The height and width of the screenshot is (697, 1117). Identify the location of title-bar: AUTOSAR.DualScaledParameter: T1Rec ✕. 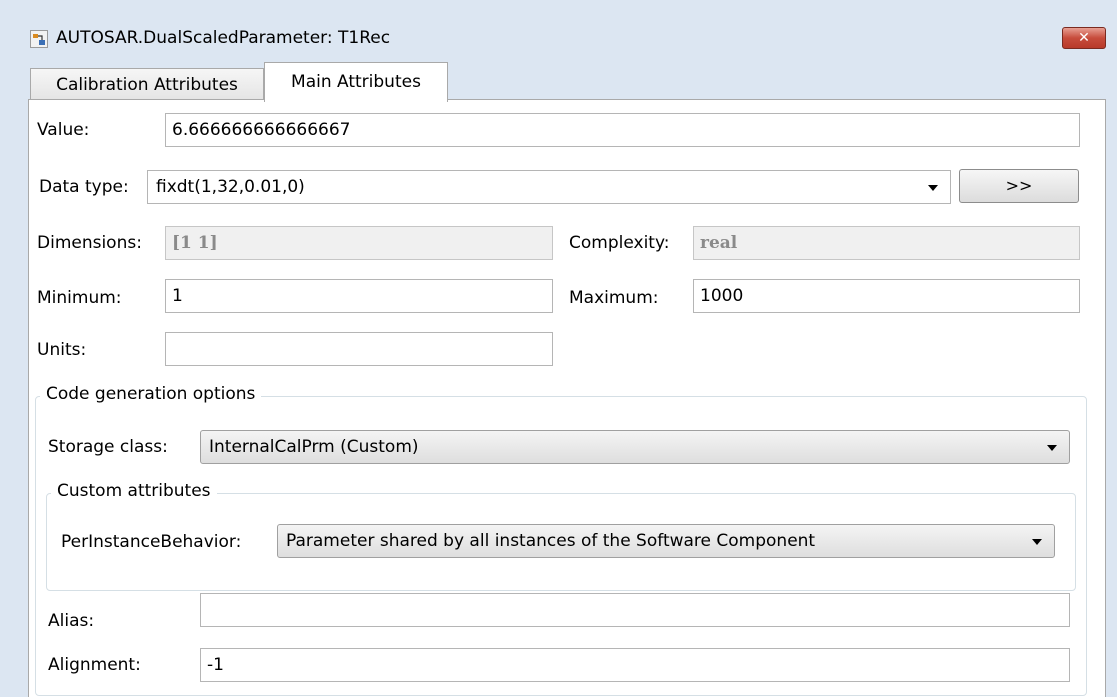
(558, 39).